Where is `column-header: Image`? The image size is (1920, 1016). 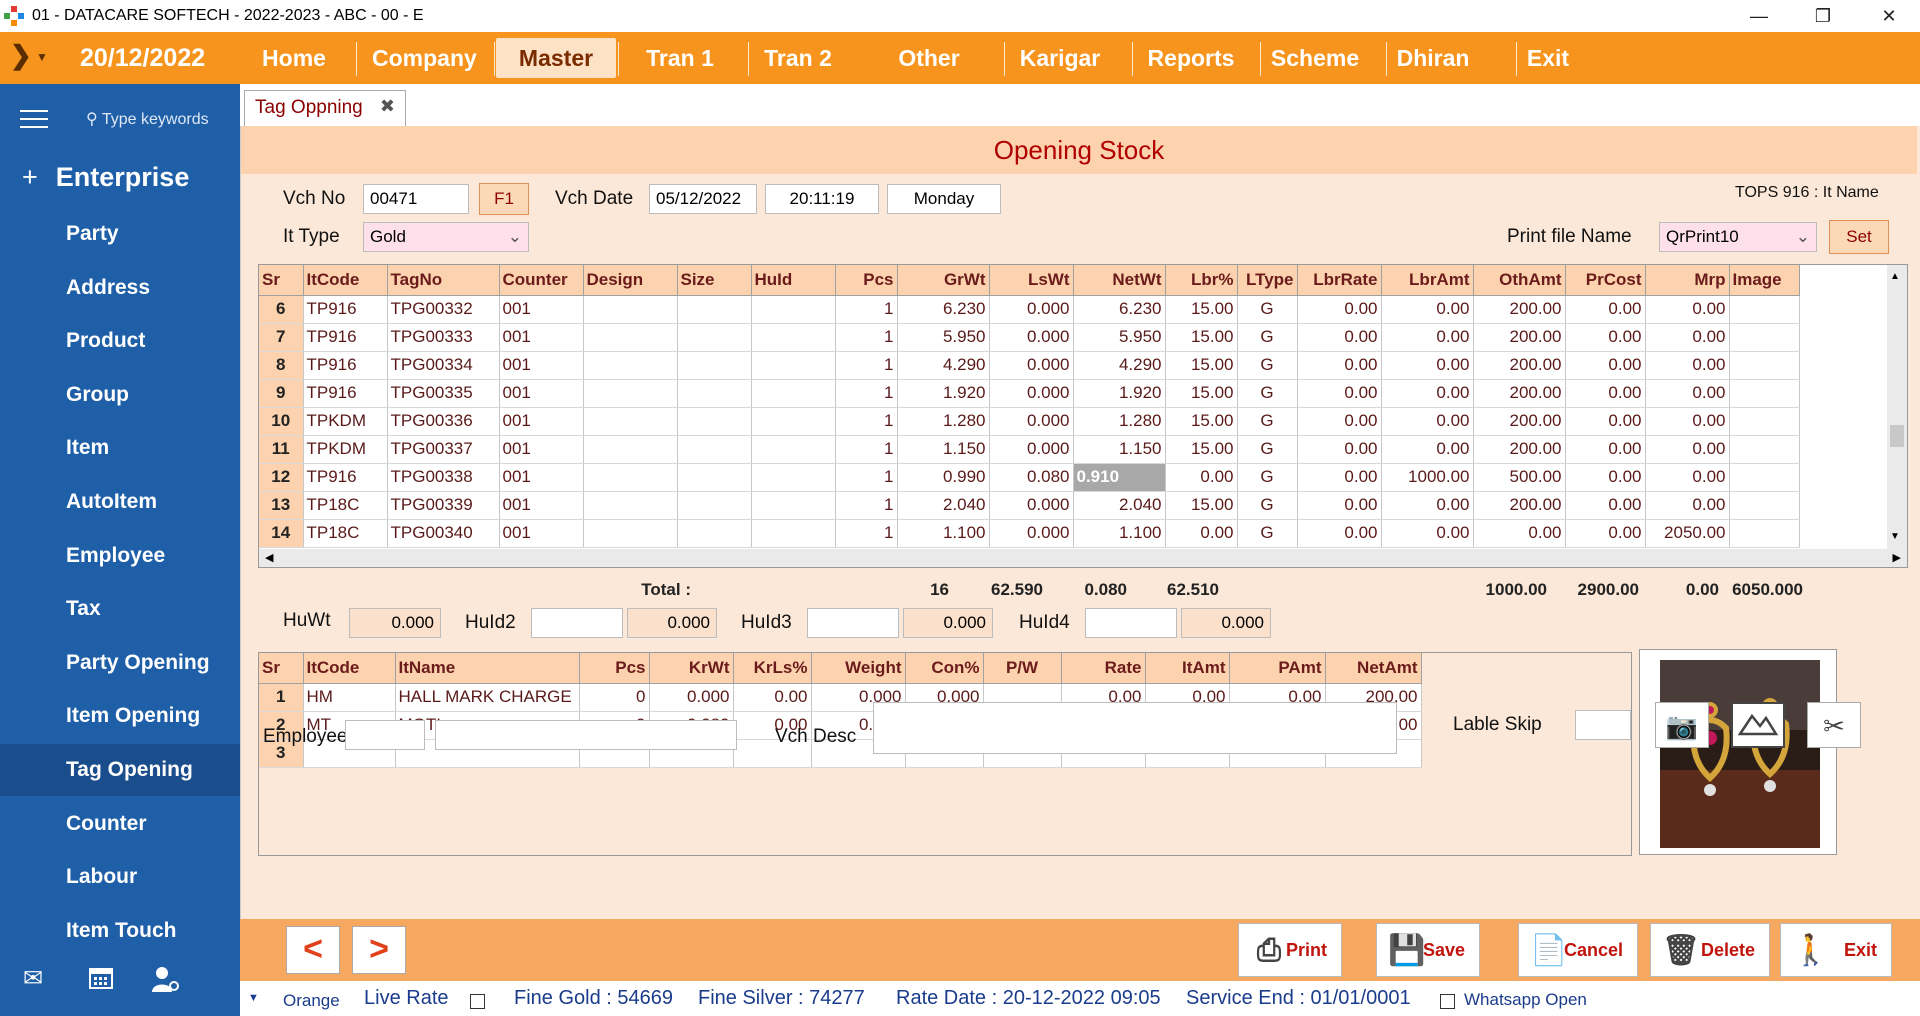
column-header: Image is located at coordinates (1764, 280).